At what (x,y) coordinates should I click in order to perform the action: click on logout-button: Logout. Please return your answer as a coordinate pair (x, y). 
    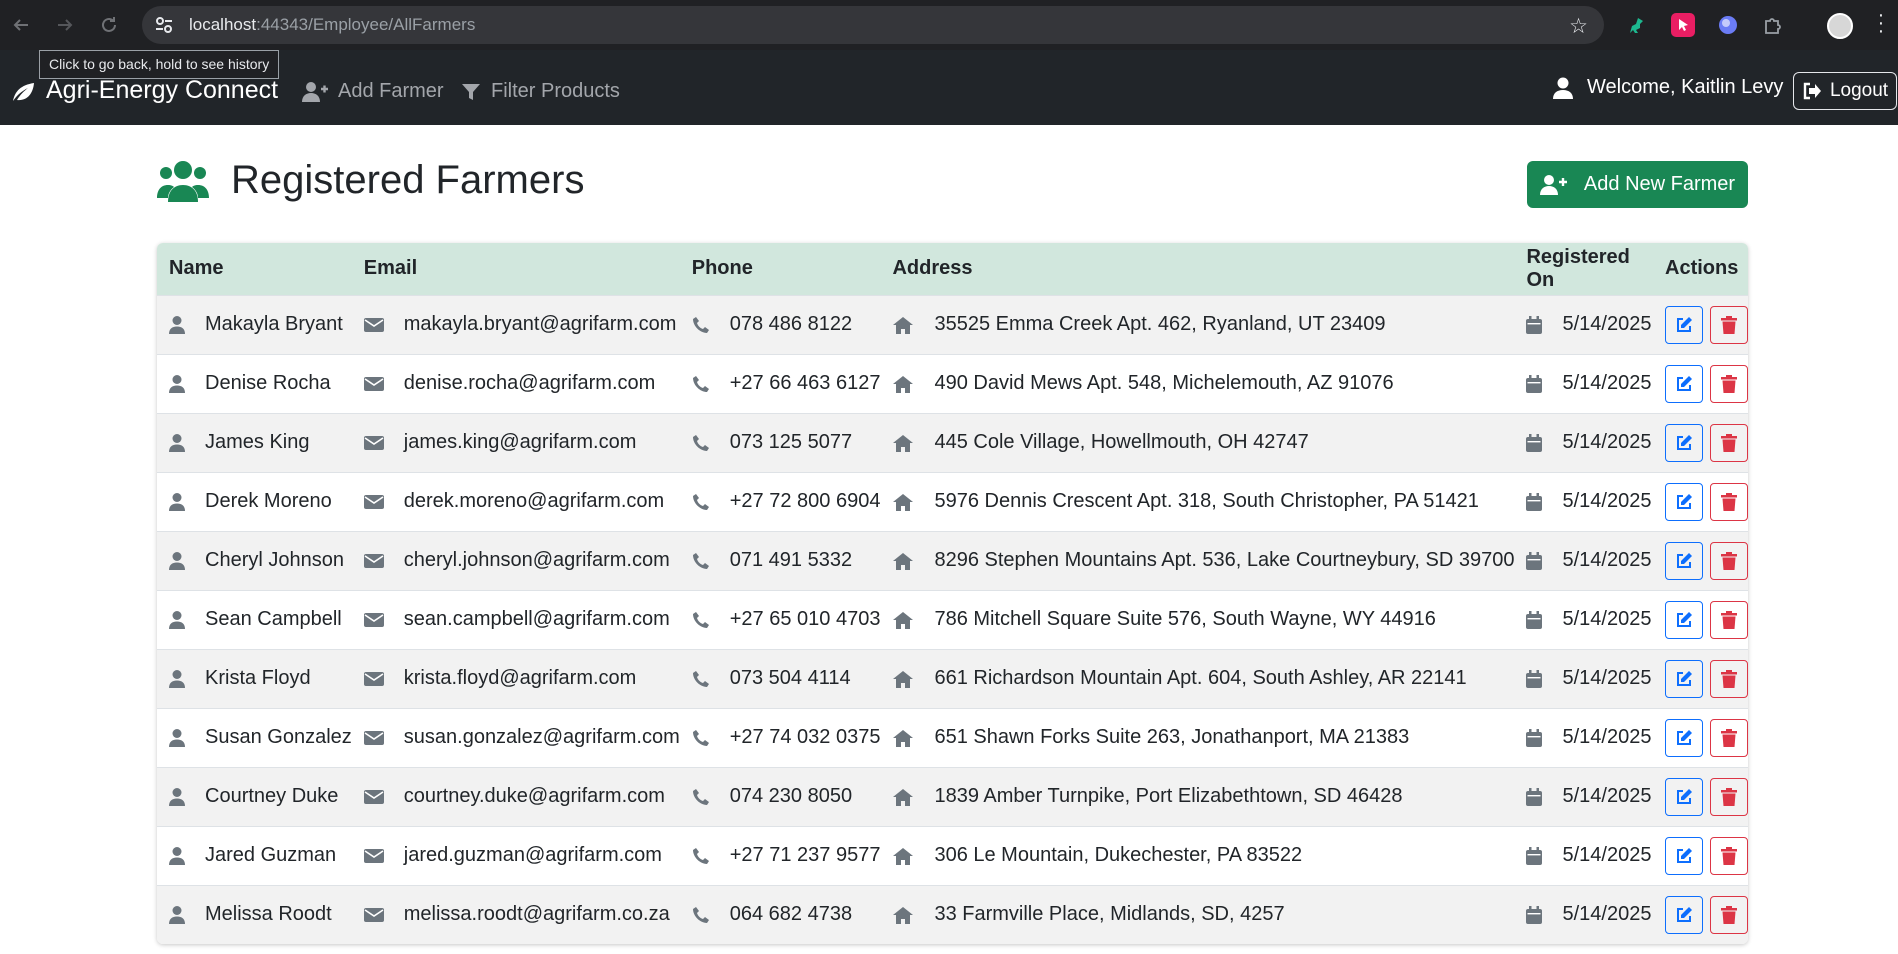
    Looking at the image, I should click on (1845, 91).